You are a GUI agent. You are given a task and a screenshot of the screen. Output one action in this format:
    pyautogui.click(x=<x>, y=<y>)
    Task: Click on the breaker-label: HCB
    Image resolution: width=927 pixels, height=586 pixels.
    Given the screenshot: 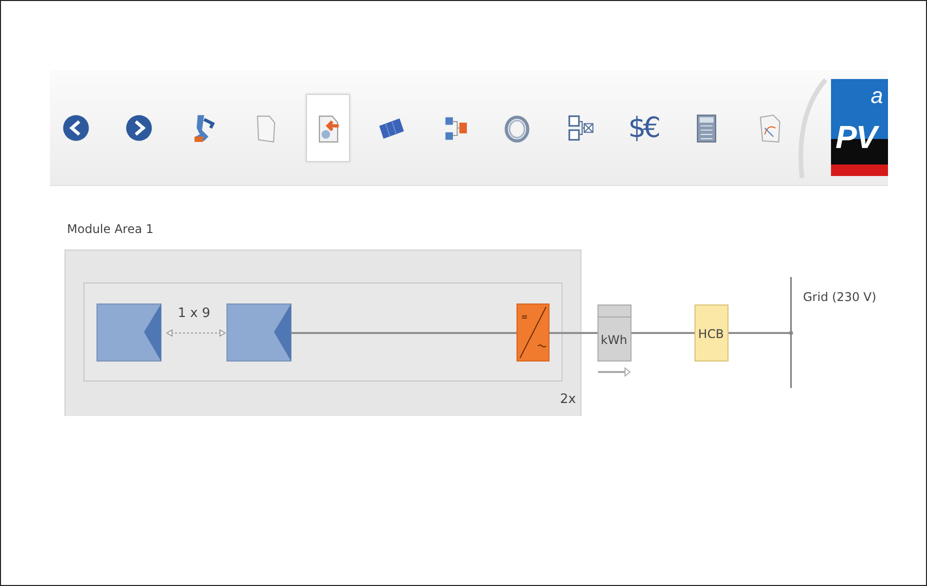 What is the action you would take?
    pyautogui.click(x=711, y=334)
    